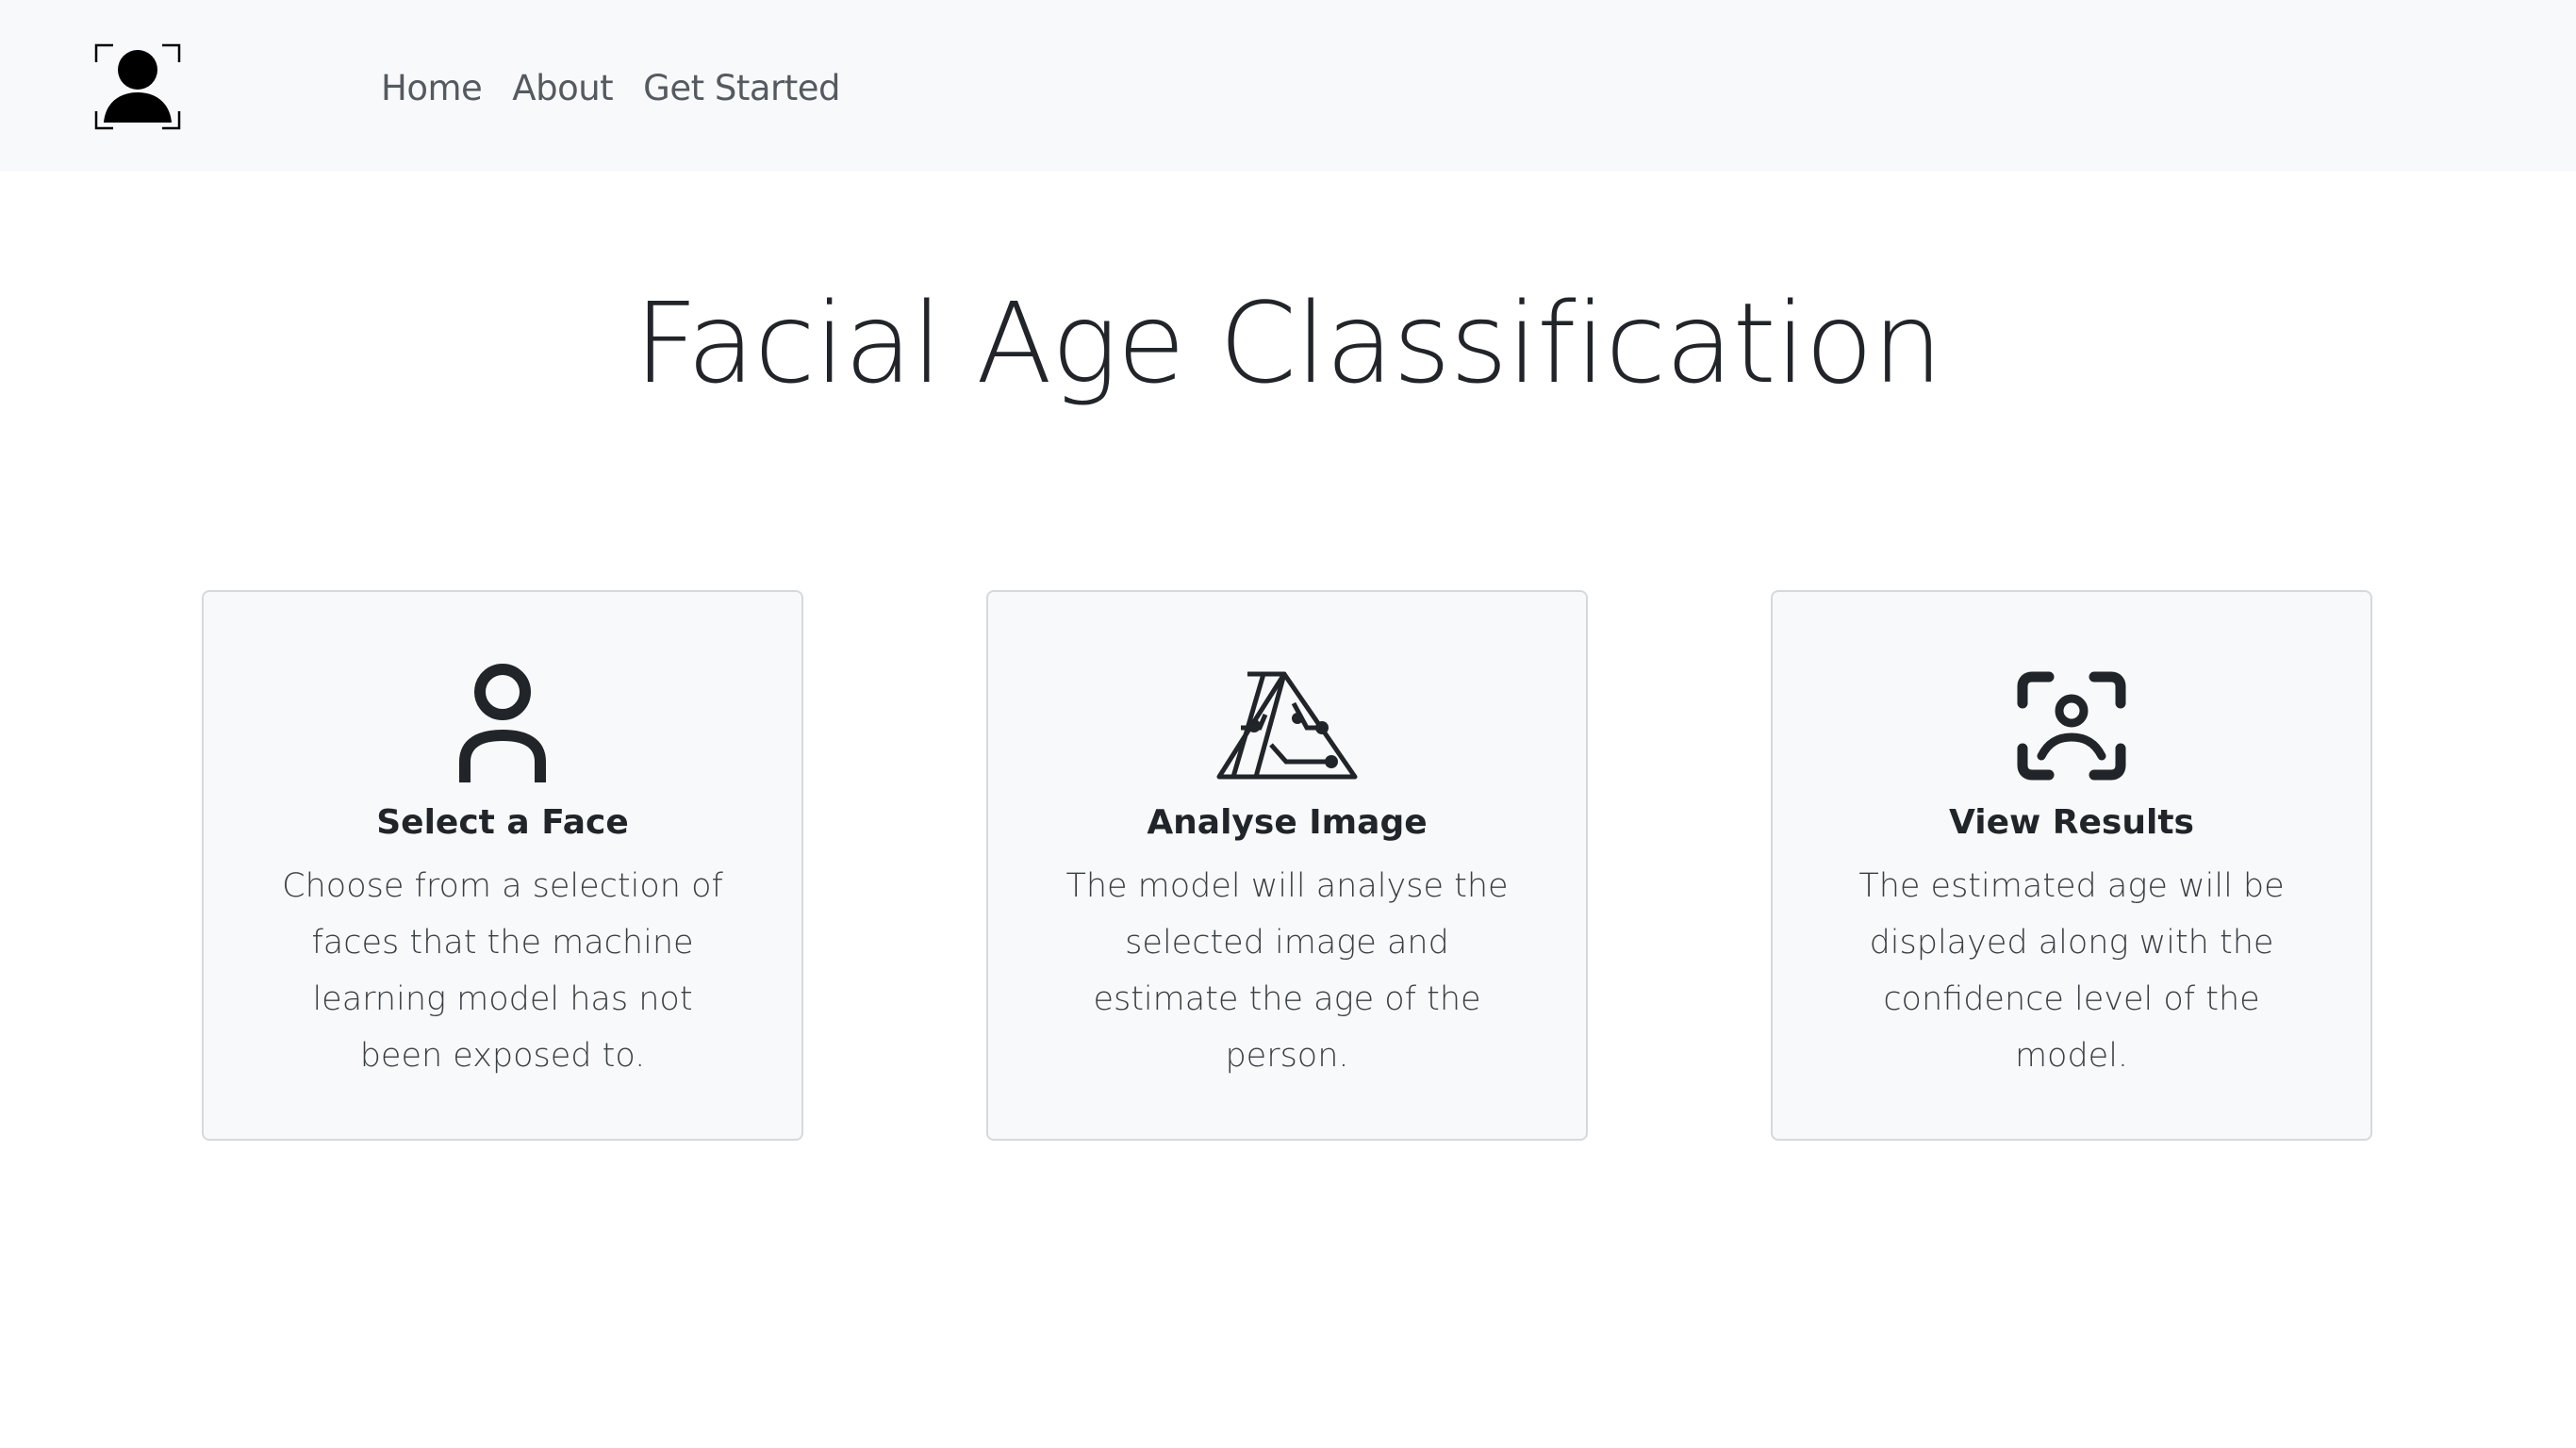  What do you see at coordinates (432, 88) in the screenshot?
I see `nav-link-home: Home` at bounding box center [432, 88].